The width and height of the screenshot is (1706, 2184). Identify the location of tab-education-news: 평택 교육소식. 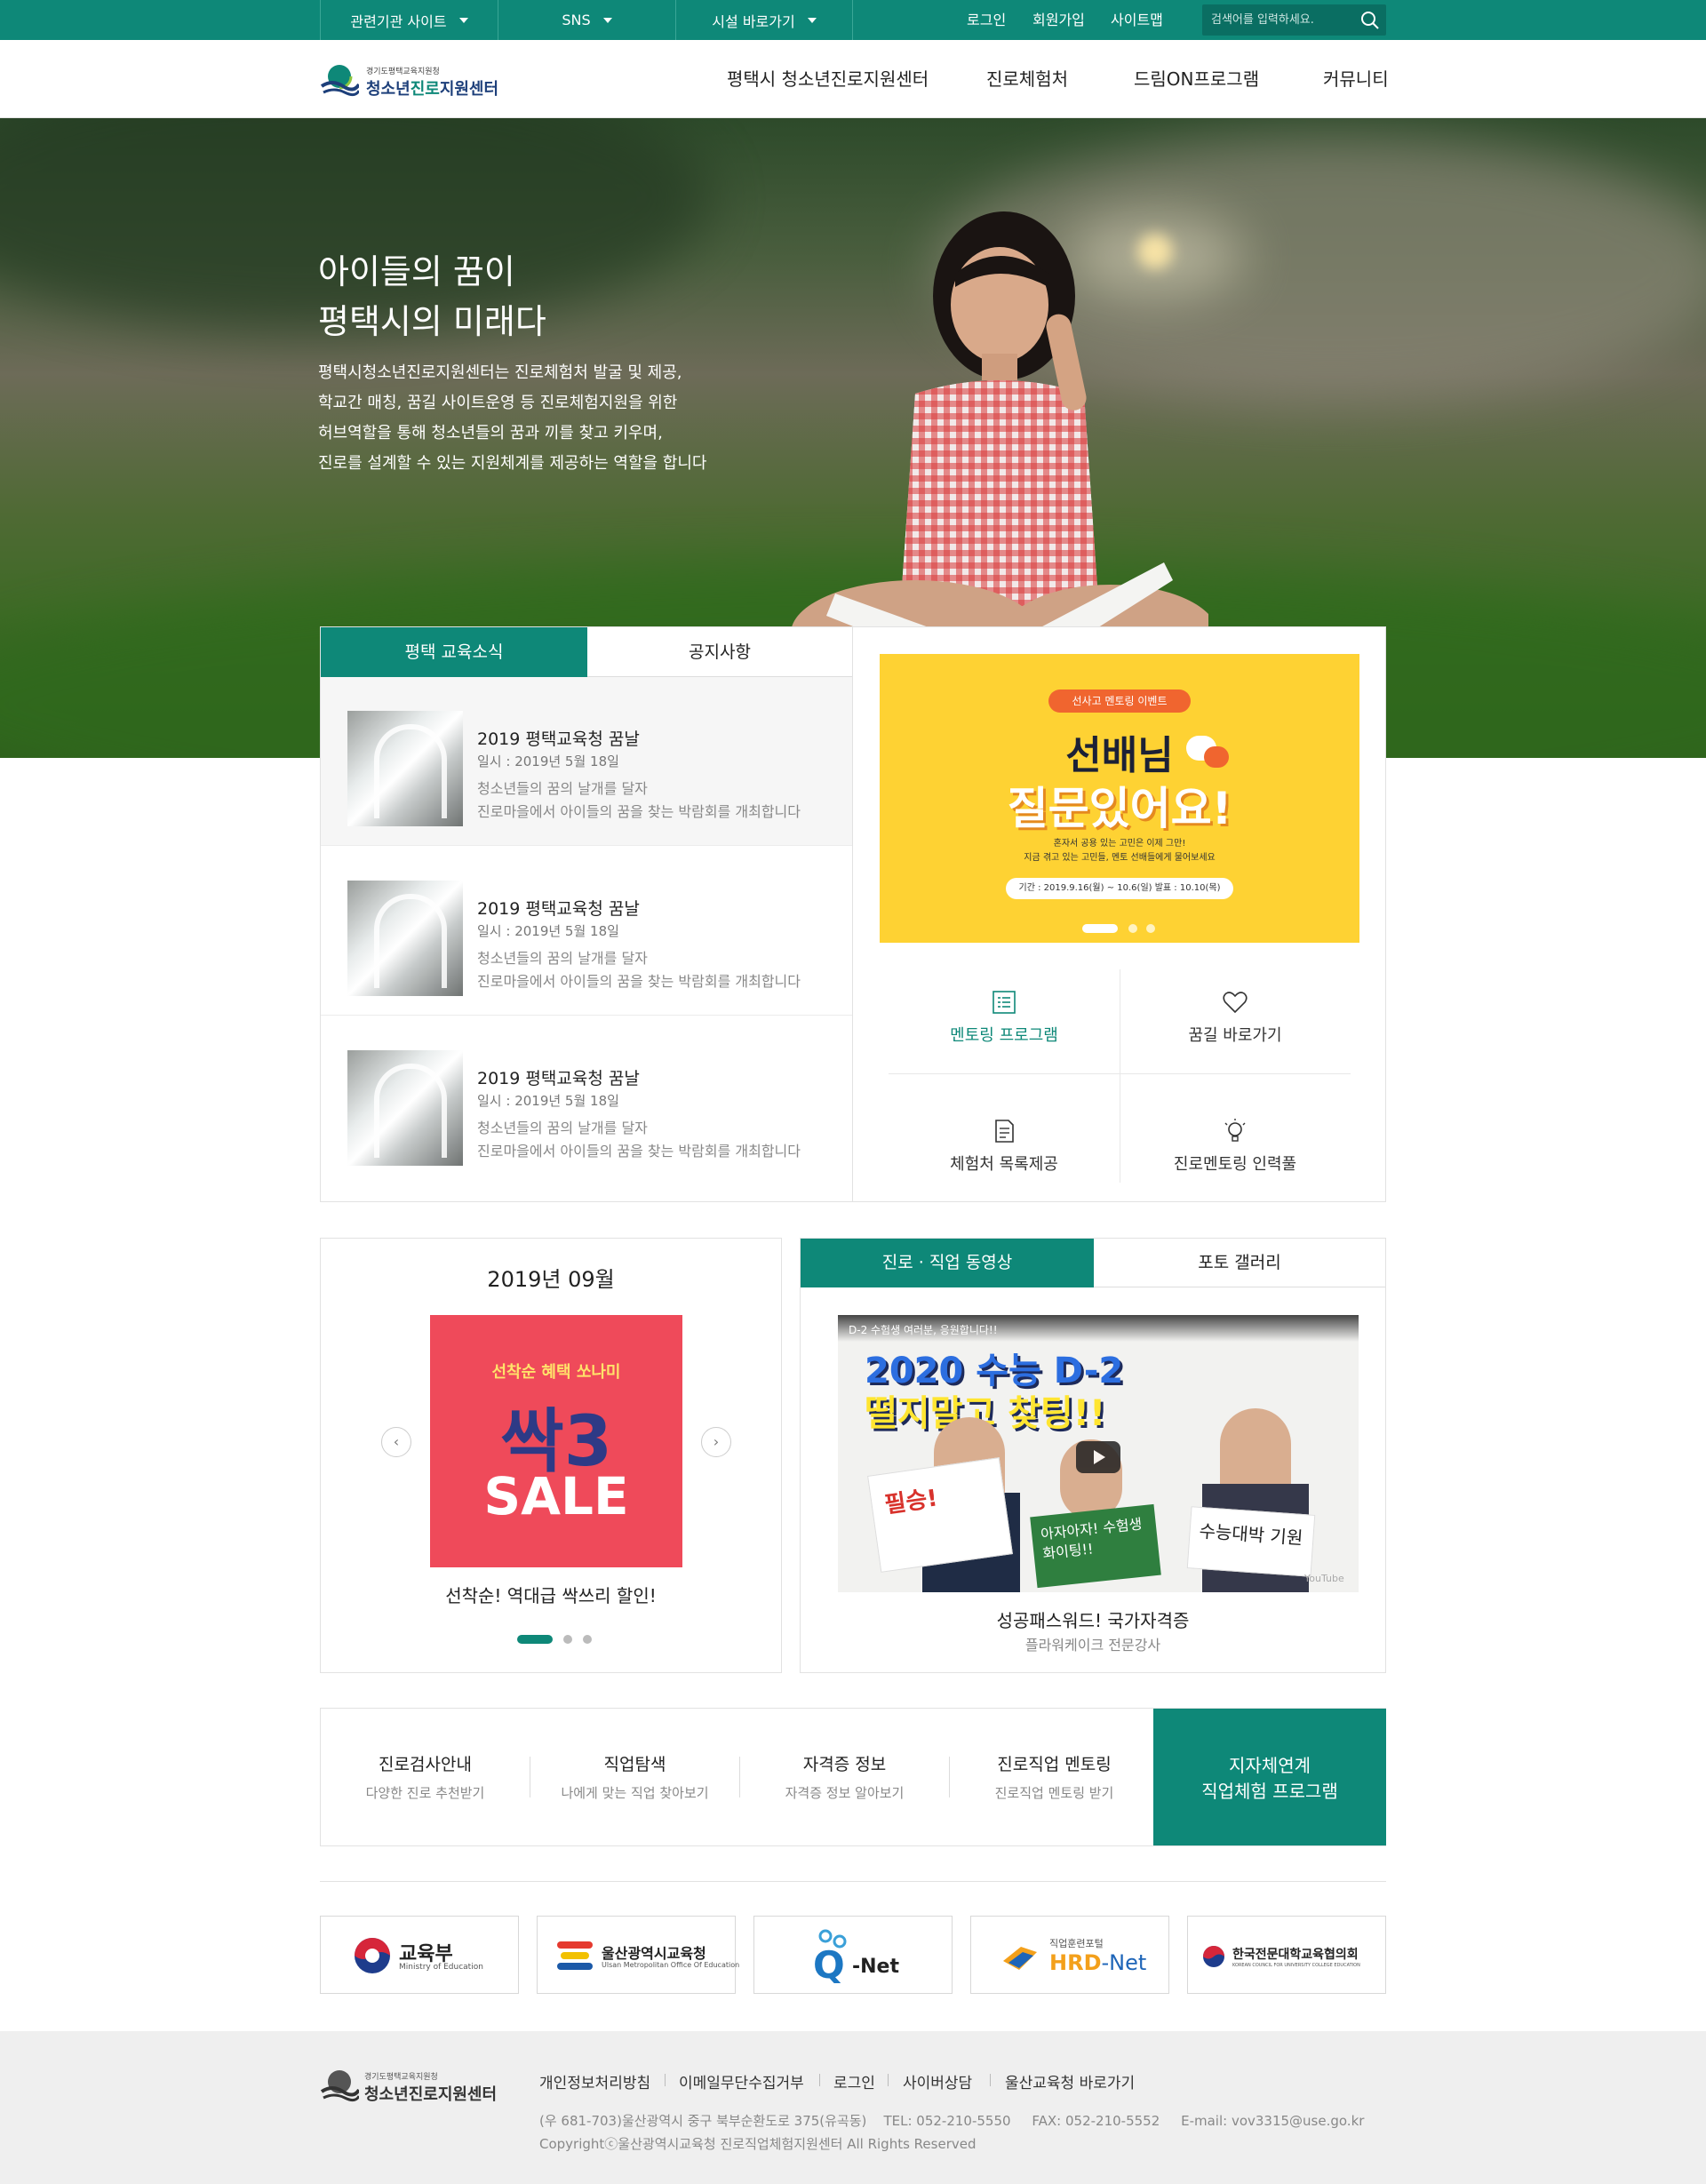
(454, 652).